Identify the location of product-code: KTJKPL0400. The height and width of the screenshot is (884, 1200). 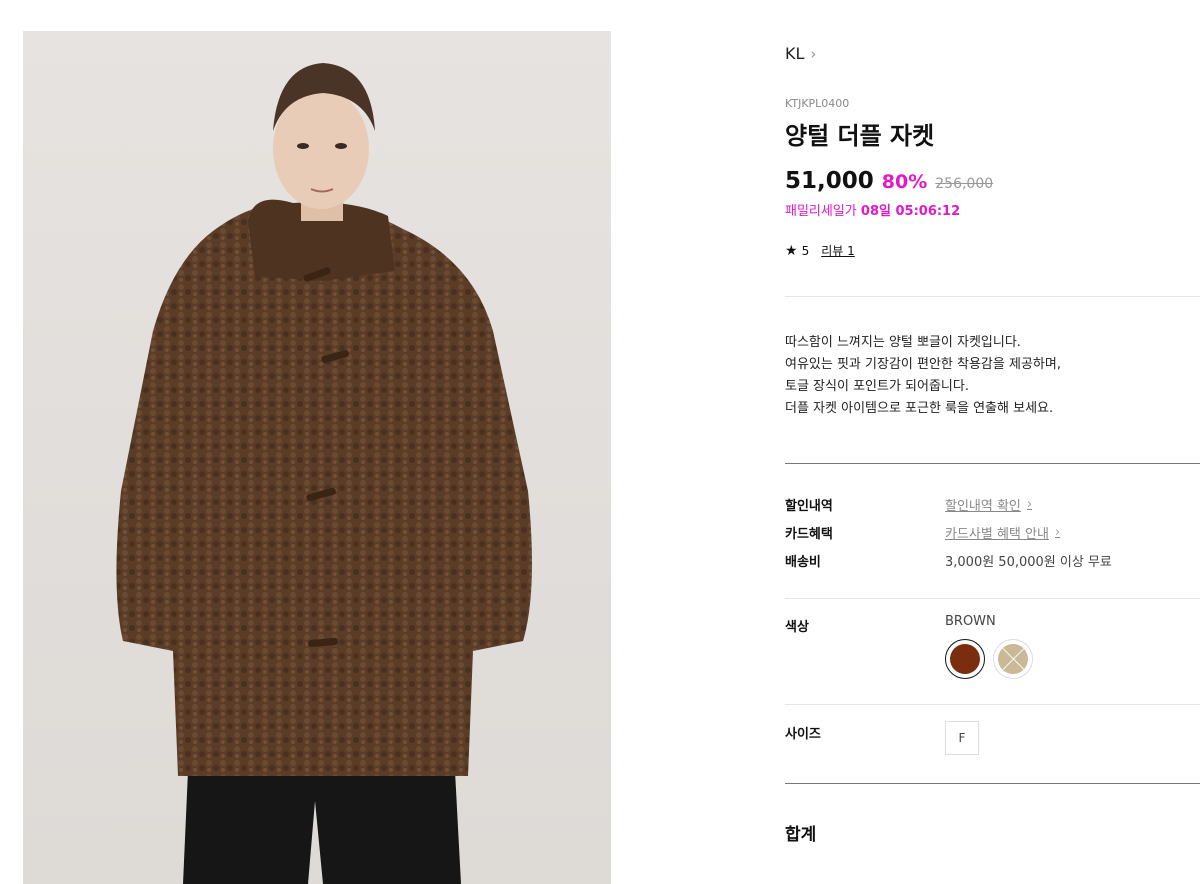
(817, 103).